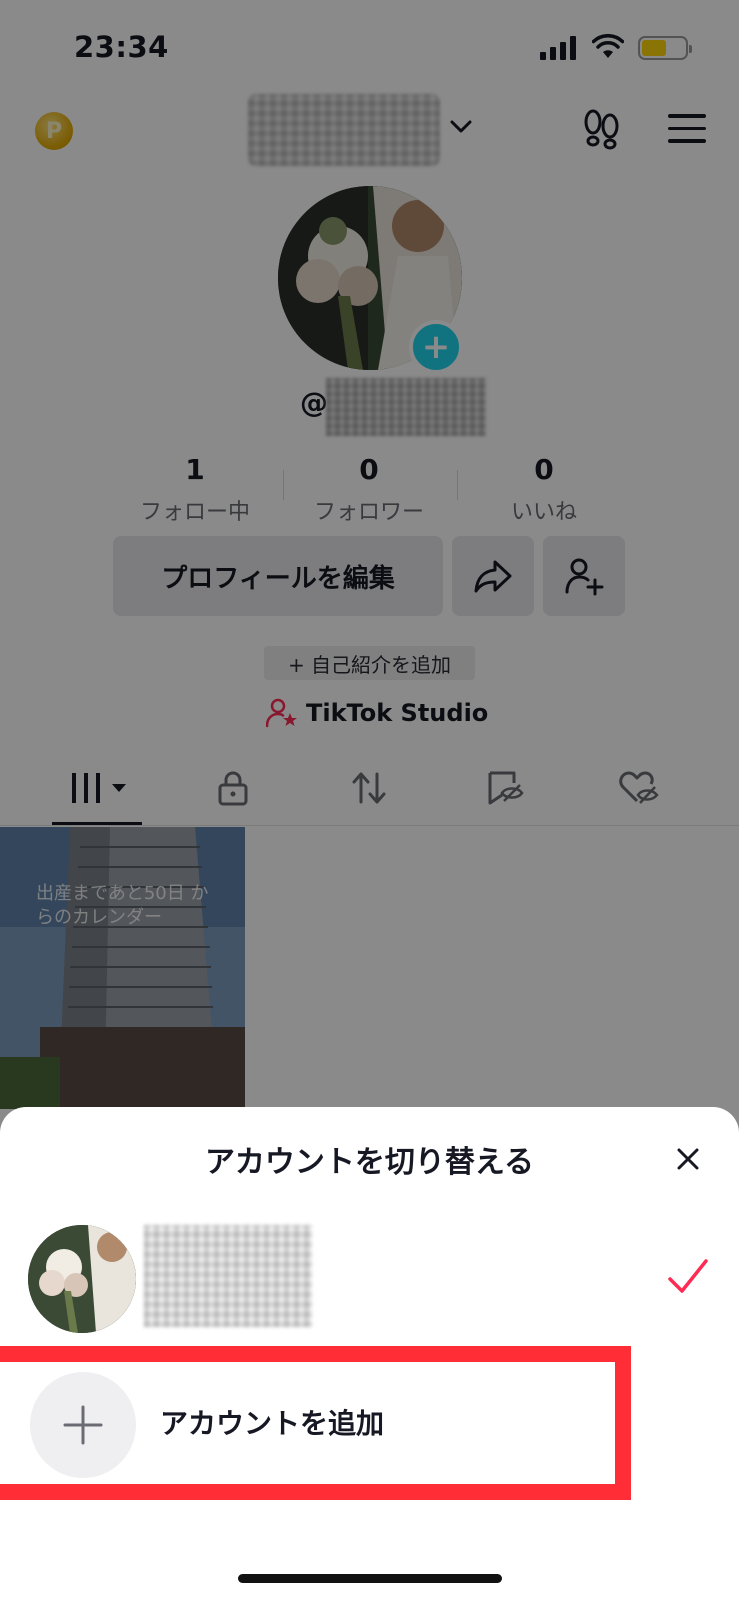 The width and height of the screenshot is (739, 1600). What do you see at coordinates (272, 1422) in the screenshot?
I see `add-account-label: アカウントを追加` at bounding box center [272, 1422].